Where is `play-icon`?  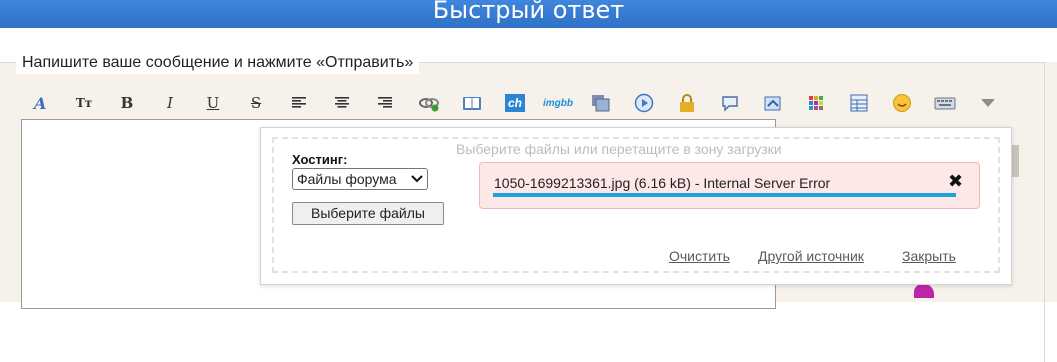 play-icon is located at coordinates (644, 103).